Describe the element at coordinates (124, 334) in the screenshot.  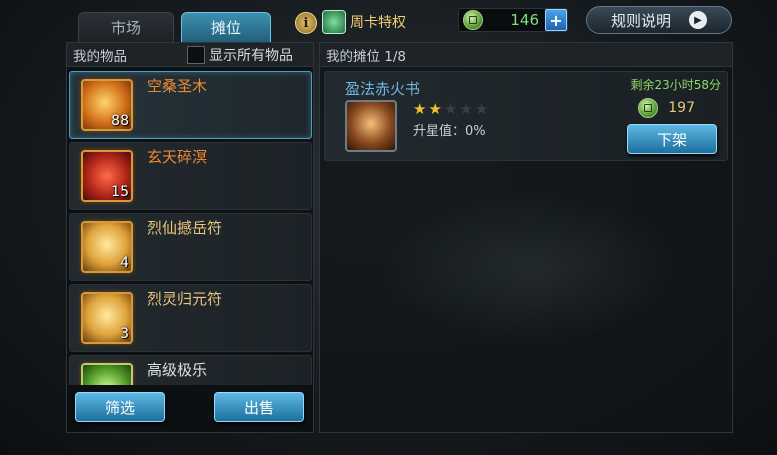
I see `item-count: 3` at that location.